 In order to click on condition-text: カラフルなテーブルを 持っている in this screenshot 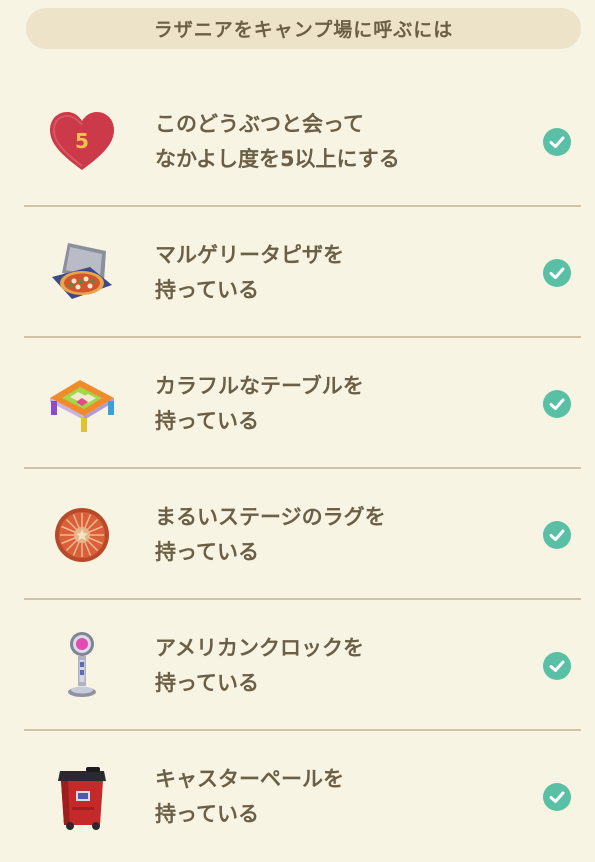, I will do `click(259, 404)`.